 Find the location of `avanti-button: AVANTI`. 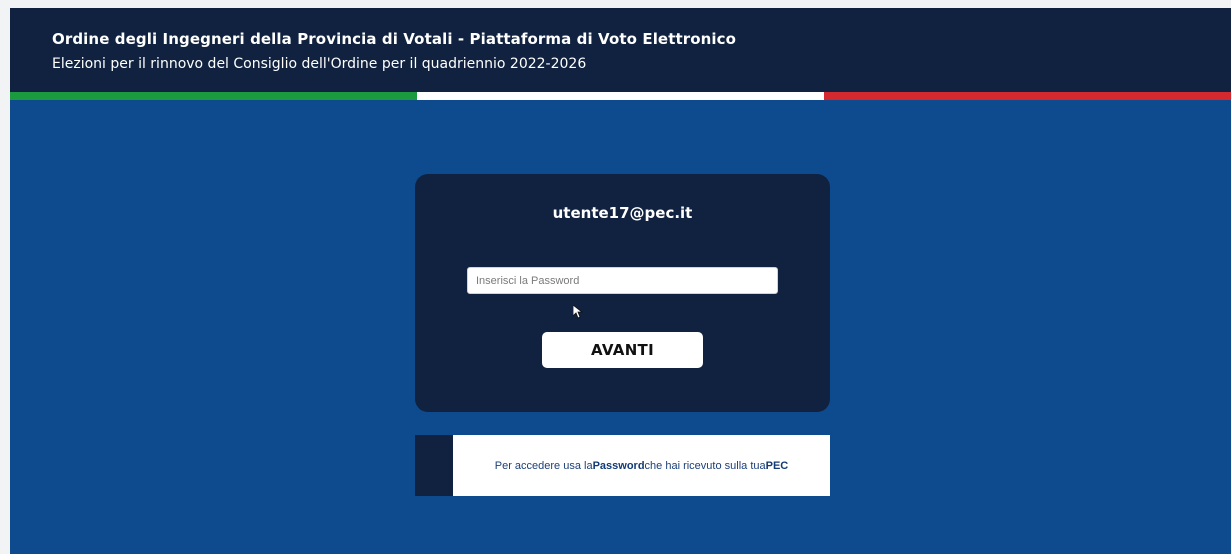

avanti-button: AVANTI is located at coordinates (622, 350).